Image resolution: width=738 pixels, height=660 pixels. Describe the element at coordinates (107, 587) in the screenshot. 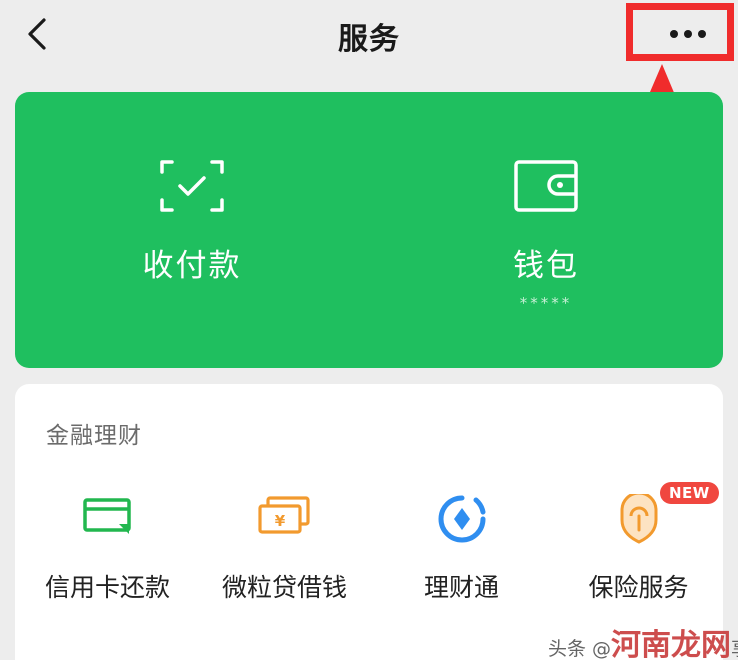

I see `credit-card-repay-label: 信用卡还款` at that location.